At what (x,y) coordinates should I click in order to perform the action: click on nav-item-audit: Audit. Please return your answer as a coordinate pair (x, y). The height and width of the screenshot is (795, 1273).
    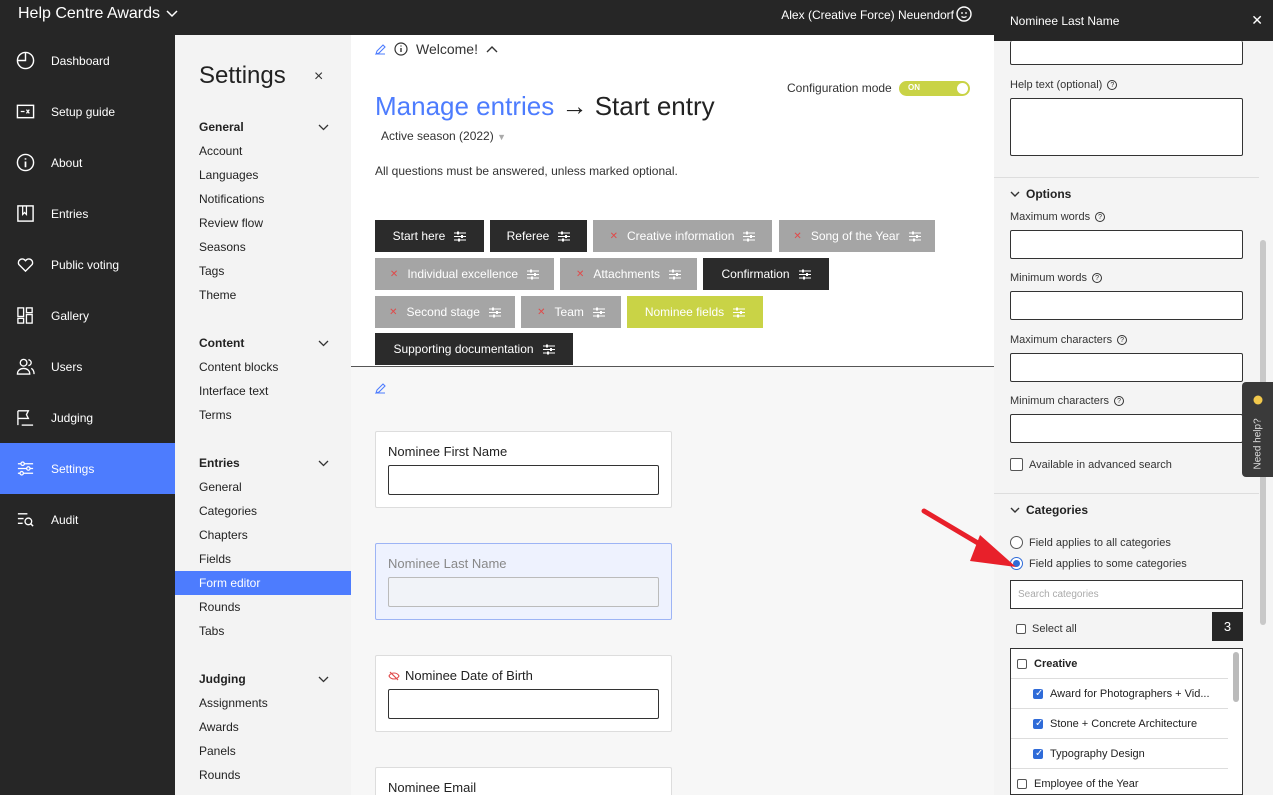
    Looking at the image, I should click on (87, 519).